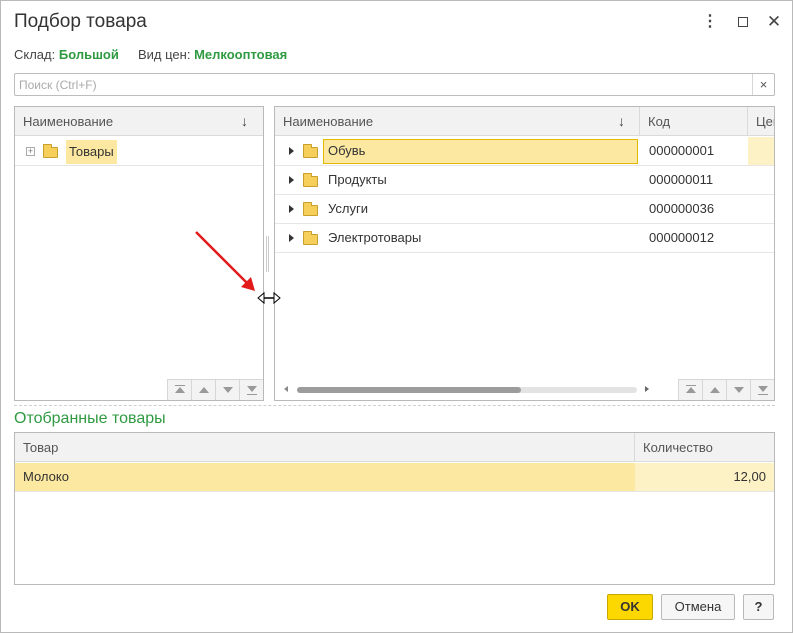 Image resolution: width=793 pixels, height=633 pixels. What do you see at coordinates (35, 54) in the screenshot?
I see `warehouse-label: Склад:` at bounding box center [35, 54].